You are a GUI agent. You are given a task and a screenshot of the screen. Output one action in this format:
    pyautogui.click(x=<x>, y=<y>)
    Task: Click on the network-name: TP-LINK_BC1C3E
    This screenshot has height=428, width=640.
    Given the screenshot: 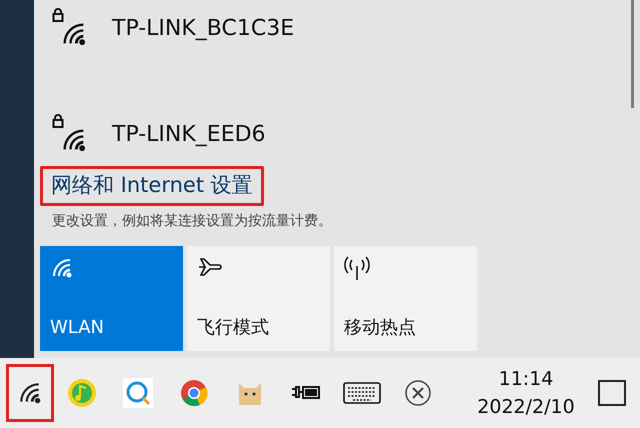 What is the action you would take?
    pyautogui.click(x=203, y=28)
    